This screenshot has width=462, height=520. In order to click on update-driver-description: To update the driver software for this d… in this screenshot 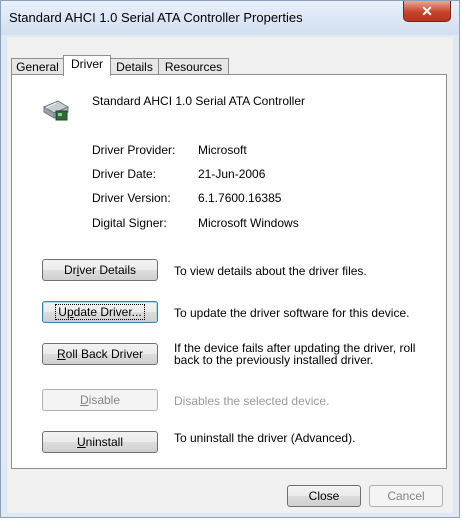, I will do `click(292, 313)`.